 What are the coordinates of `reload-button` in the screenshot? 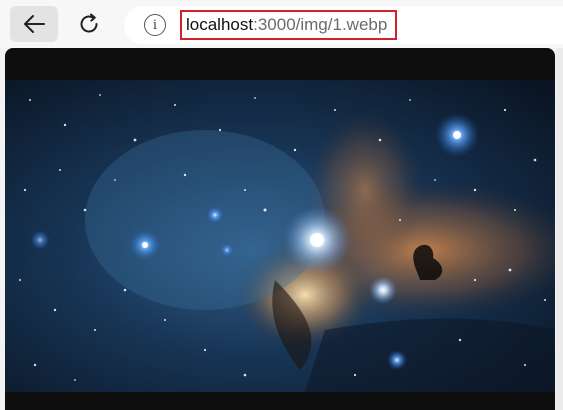 It's located at (89, 24).